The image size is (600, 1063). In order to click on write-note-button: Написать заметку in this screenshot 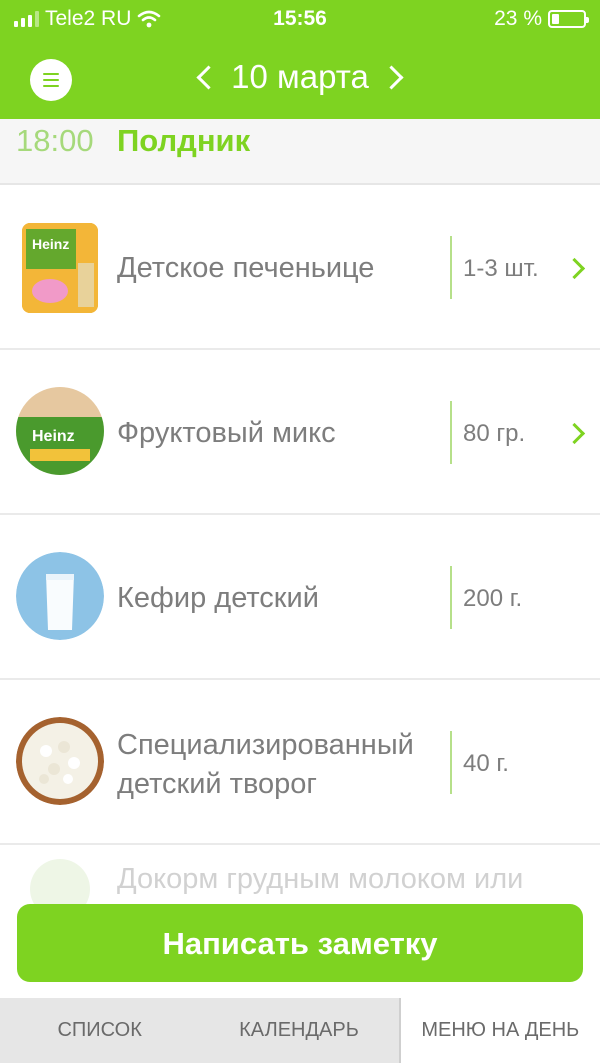, I will do `click(300, 943)`.